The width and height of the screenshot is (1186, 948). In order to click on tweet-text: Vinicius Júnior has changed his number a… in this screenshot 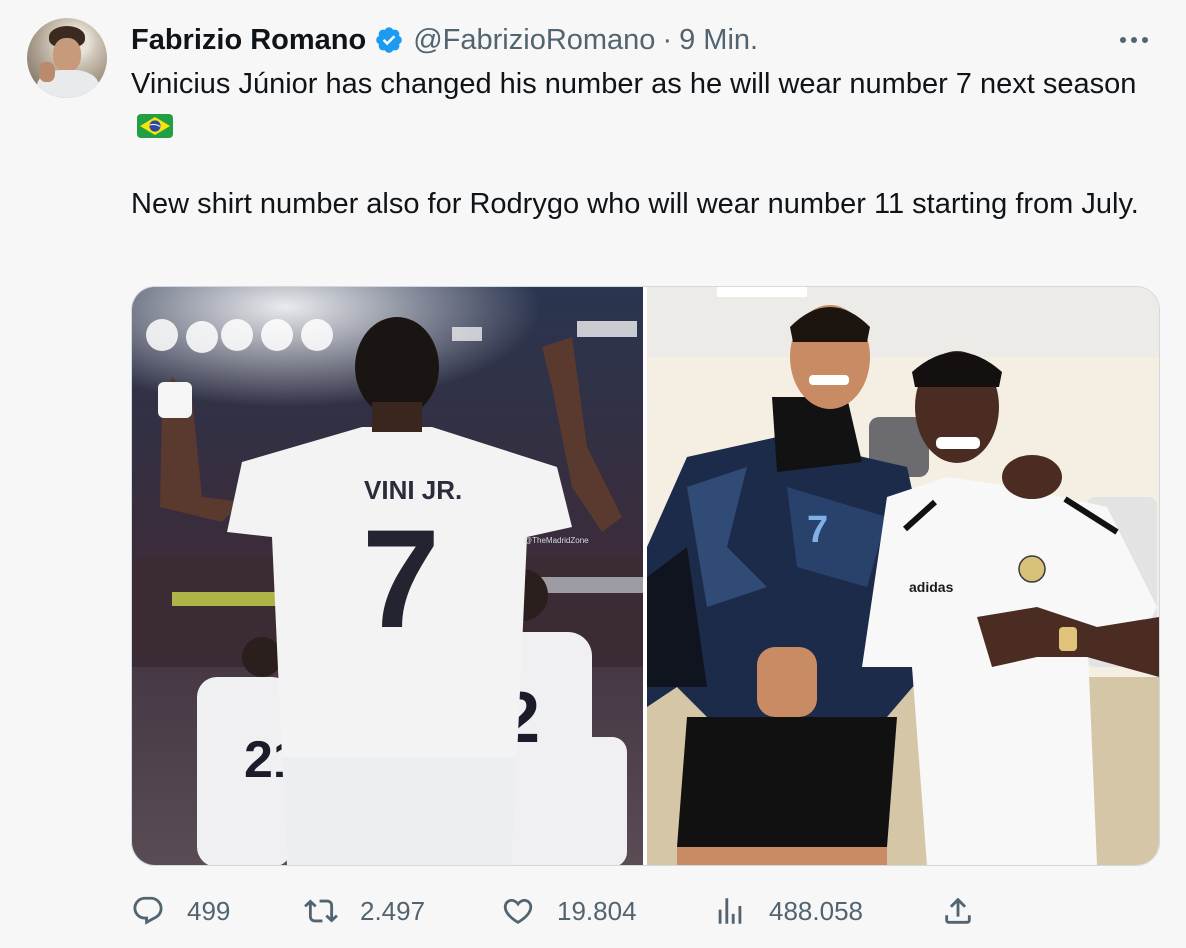, I will do `click(636, 144)`.